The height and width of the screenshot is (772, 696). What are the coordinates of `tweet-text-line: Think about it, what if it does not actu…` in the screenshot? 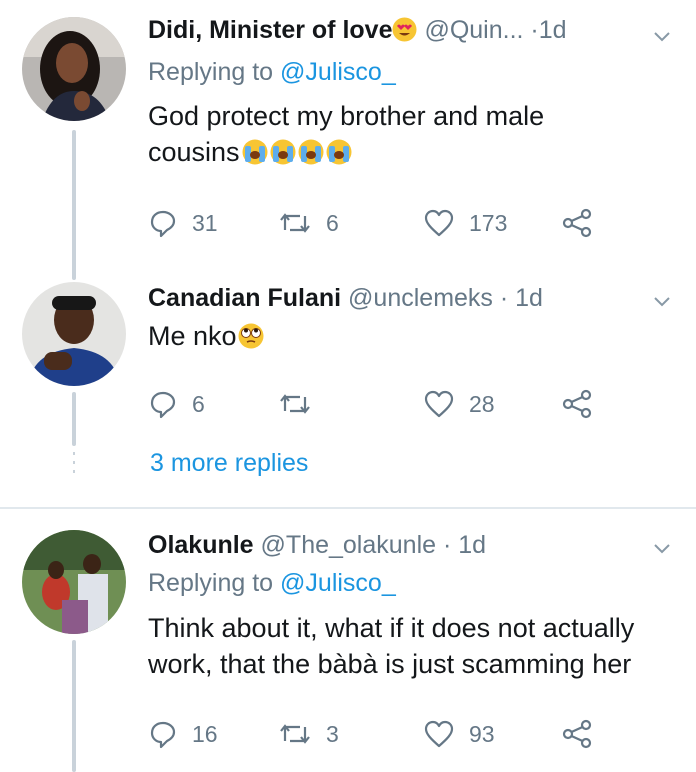 It's located at (391, 628).